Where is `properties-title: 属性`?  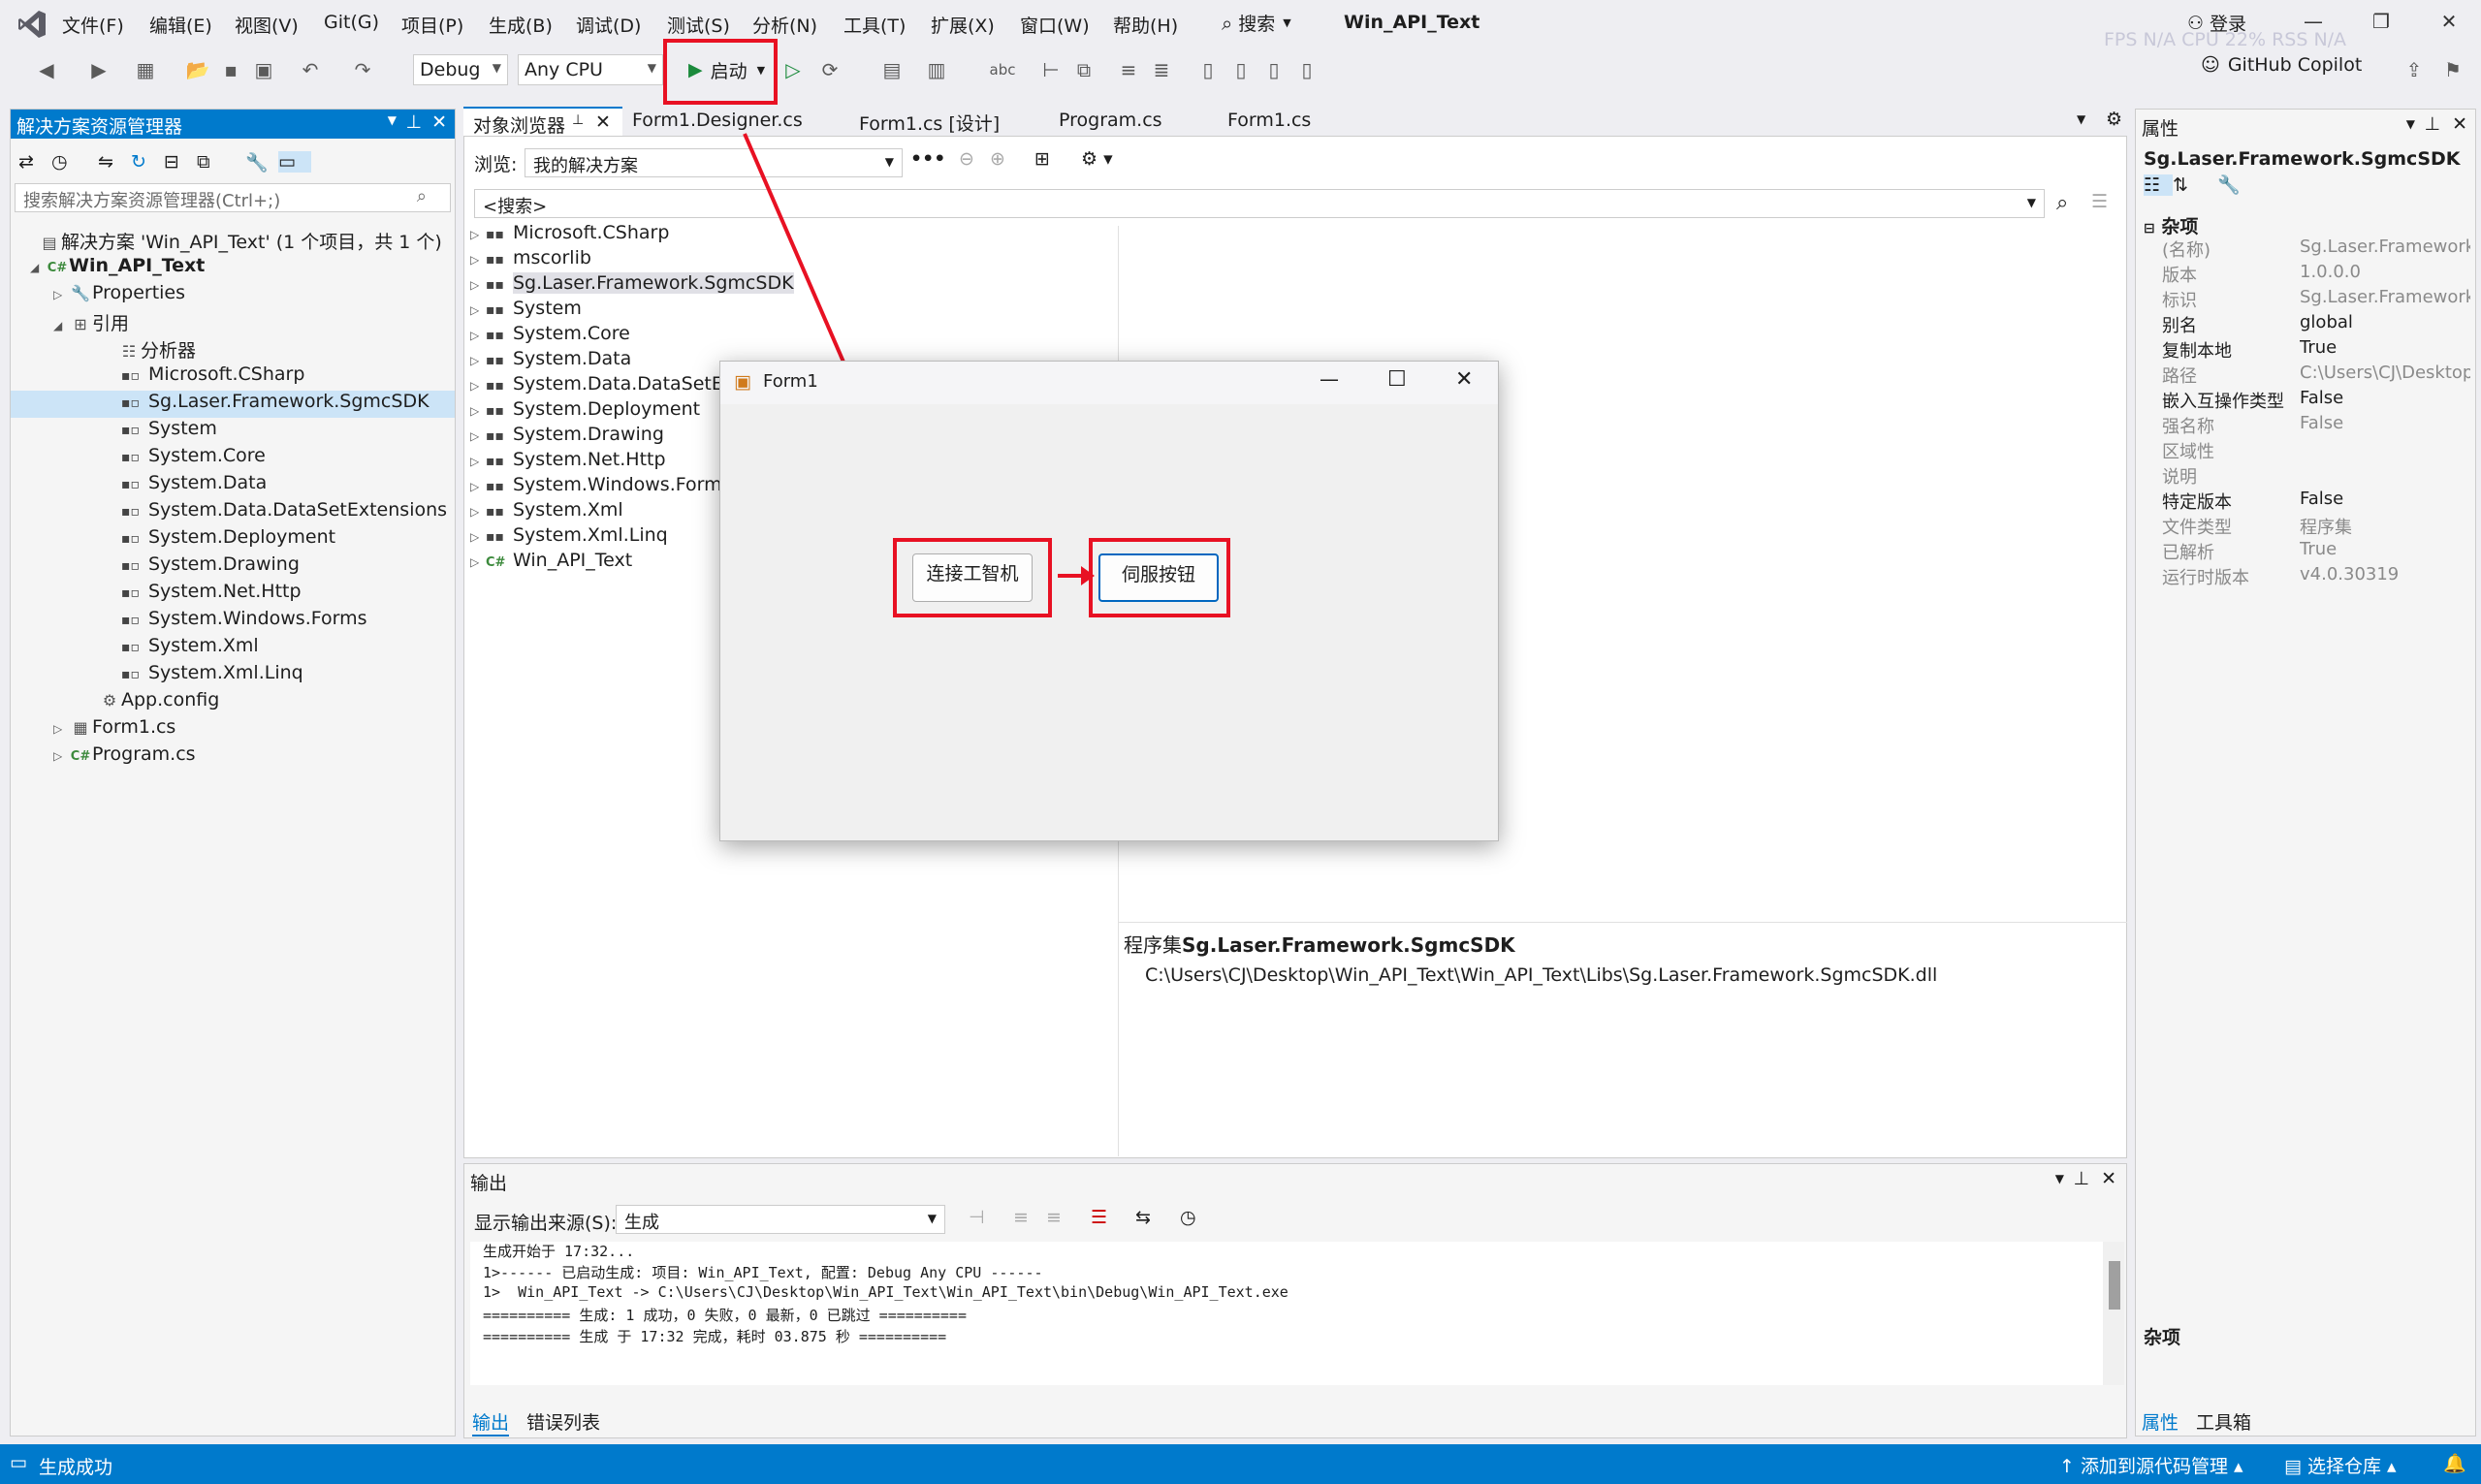 properties-title: 属性 is located at coordinates (2161, 129).